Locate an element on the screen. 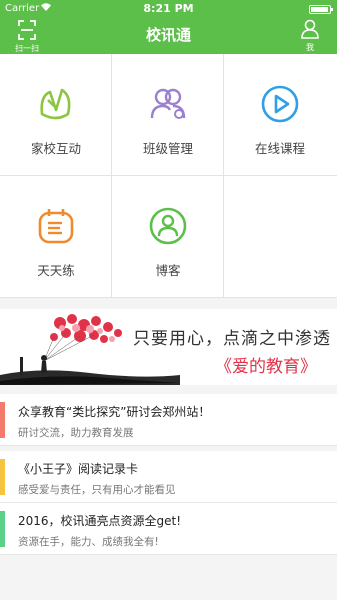 The image size is (337, 600). grid-item-label: 天天练 is located at coordinates (56, 270).